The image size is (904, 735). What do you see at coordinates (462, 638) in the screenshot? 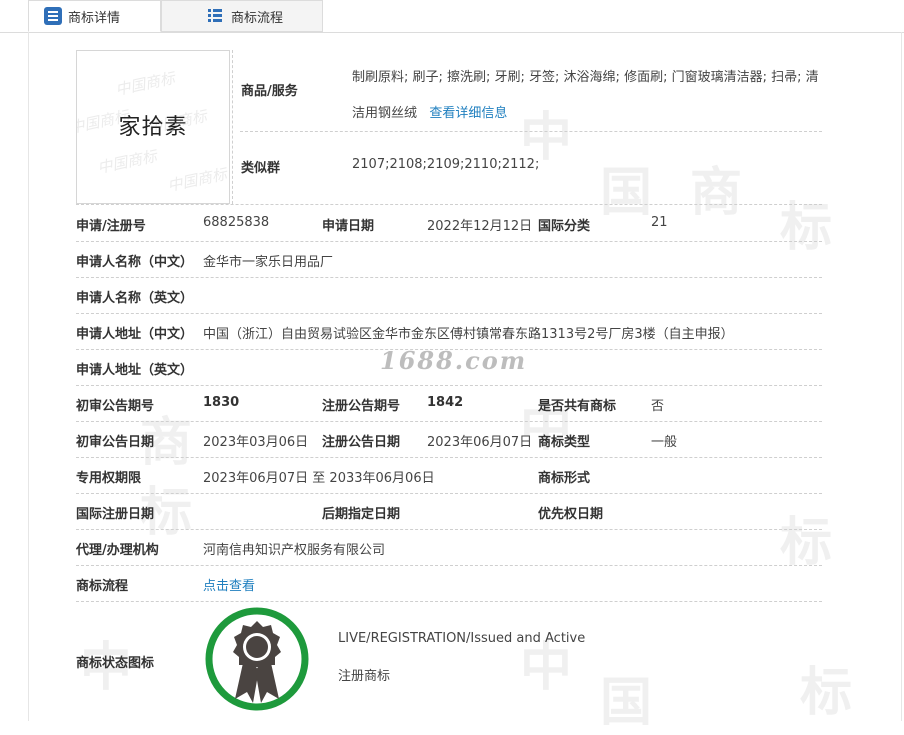
I see `status-text-en: LIVE/REGISTRATION/Issued and Active` at bounding box center [462, 638].